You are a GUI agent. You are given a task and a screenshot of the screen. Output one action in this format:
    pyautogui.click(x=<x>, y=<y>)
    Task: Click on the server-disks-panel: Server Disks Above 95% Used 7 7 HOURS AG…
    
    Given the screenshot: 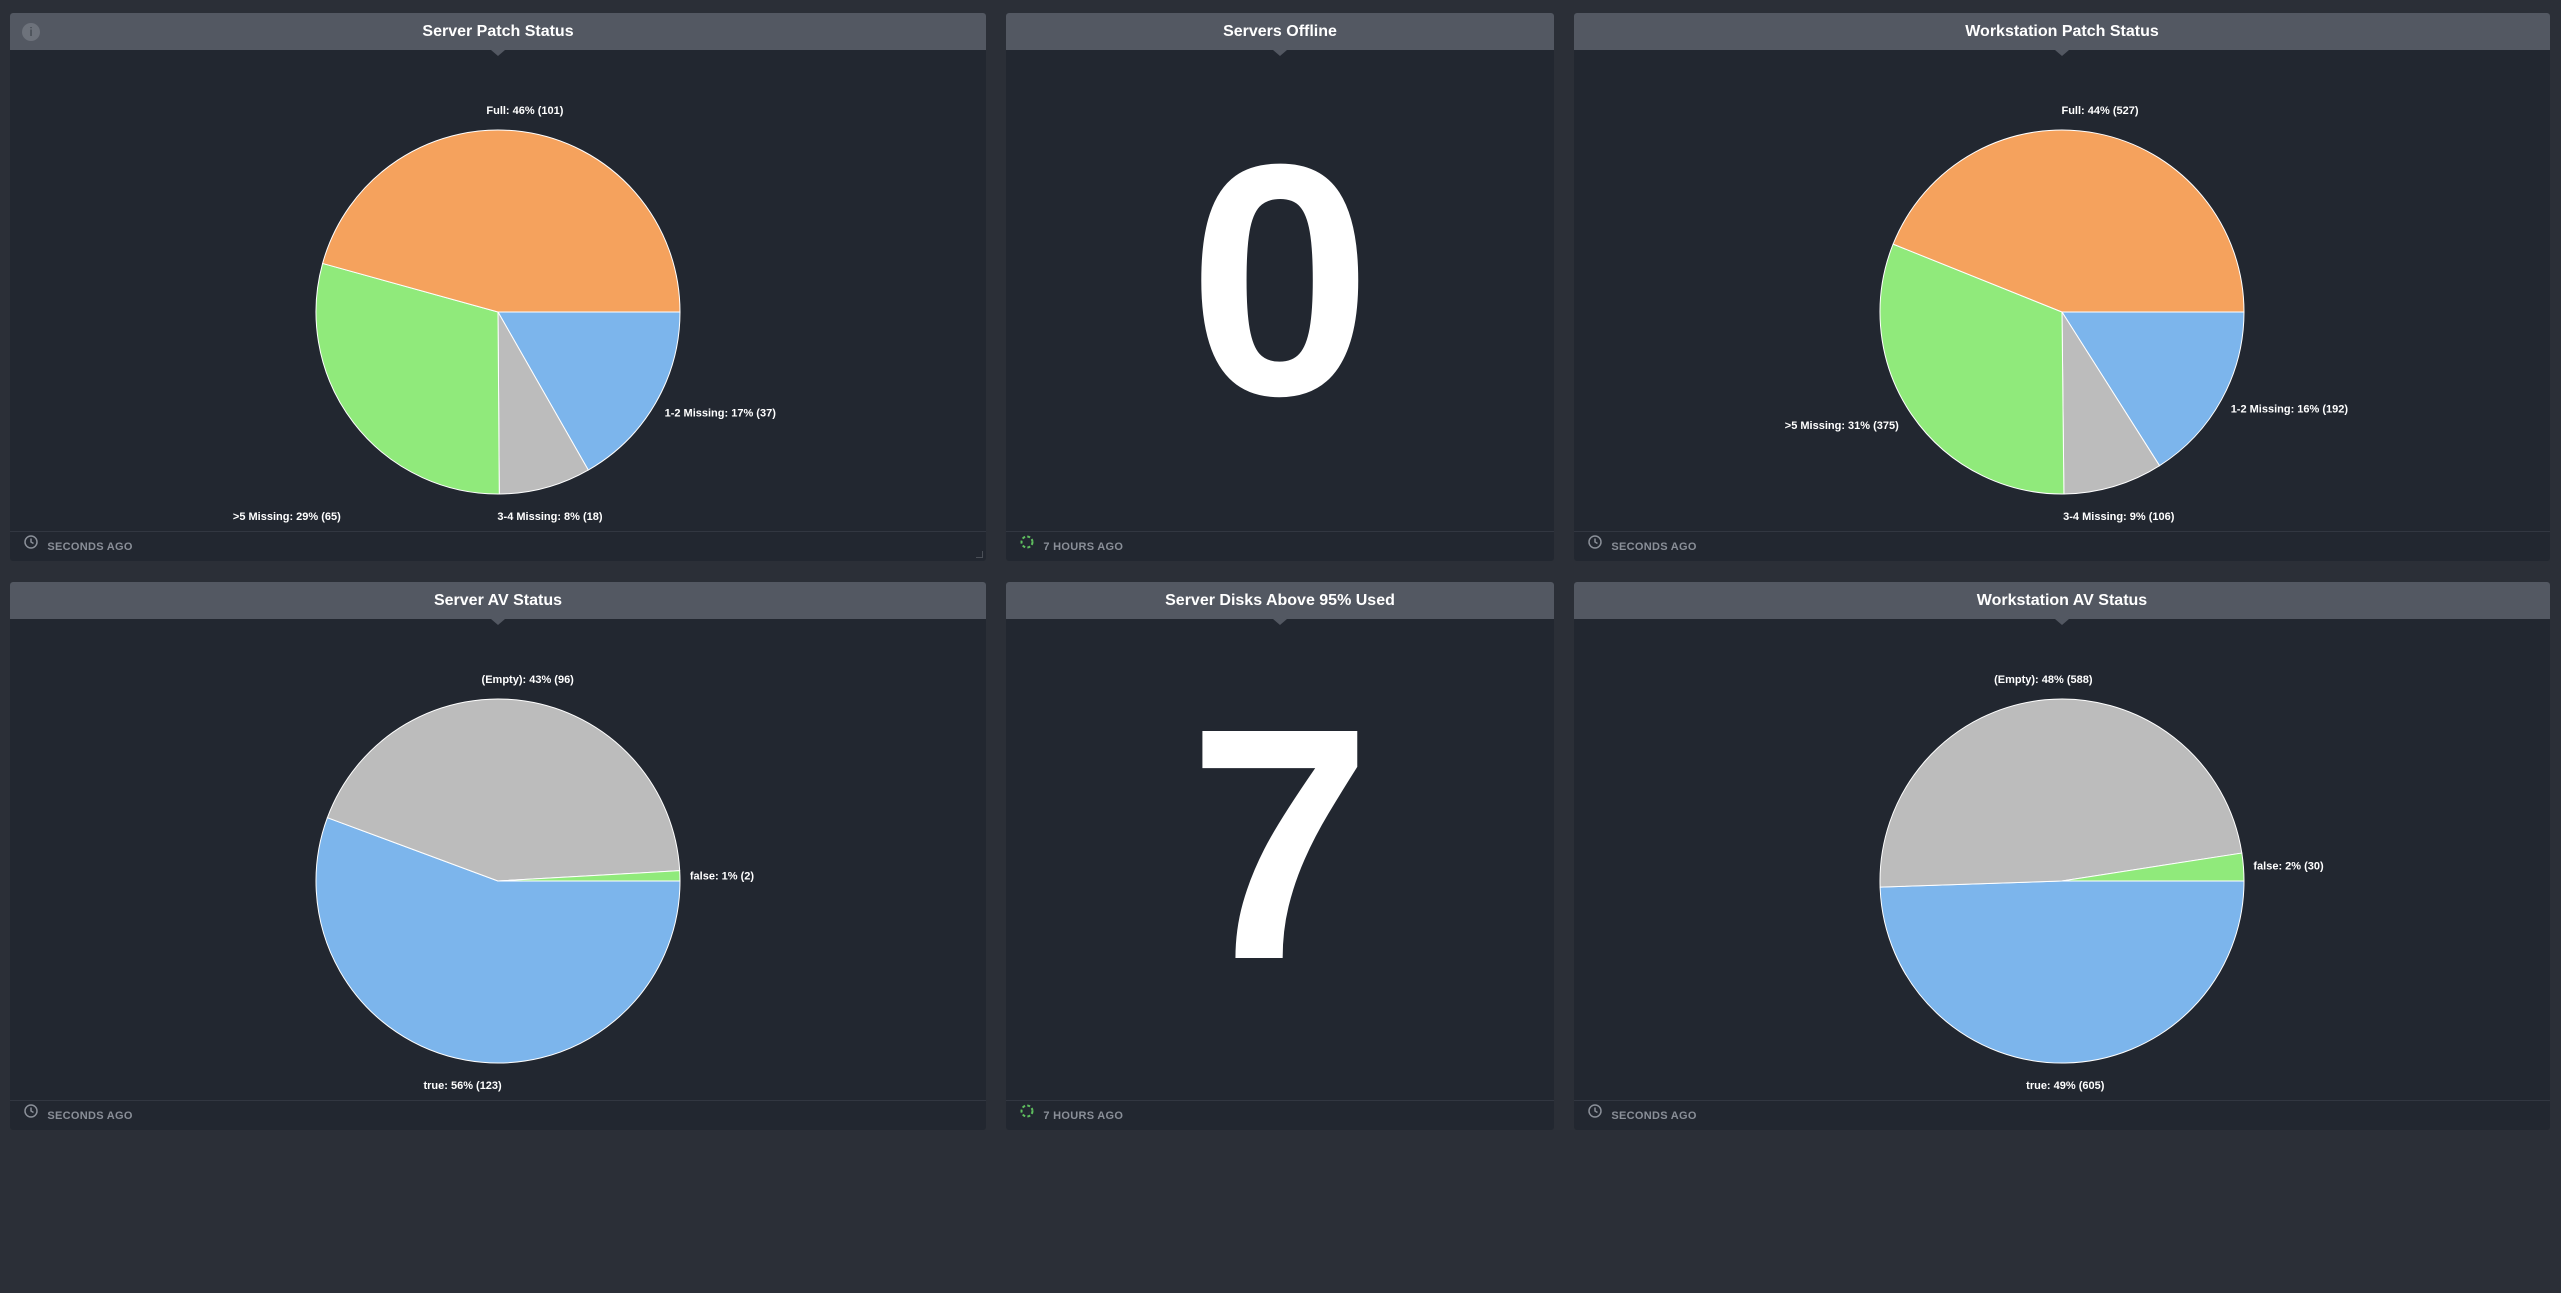 What is the action you would take?
    pyautogui.click(x=1280, y=856)
    